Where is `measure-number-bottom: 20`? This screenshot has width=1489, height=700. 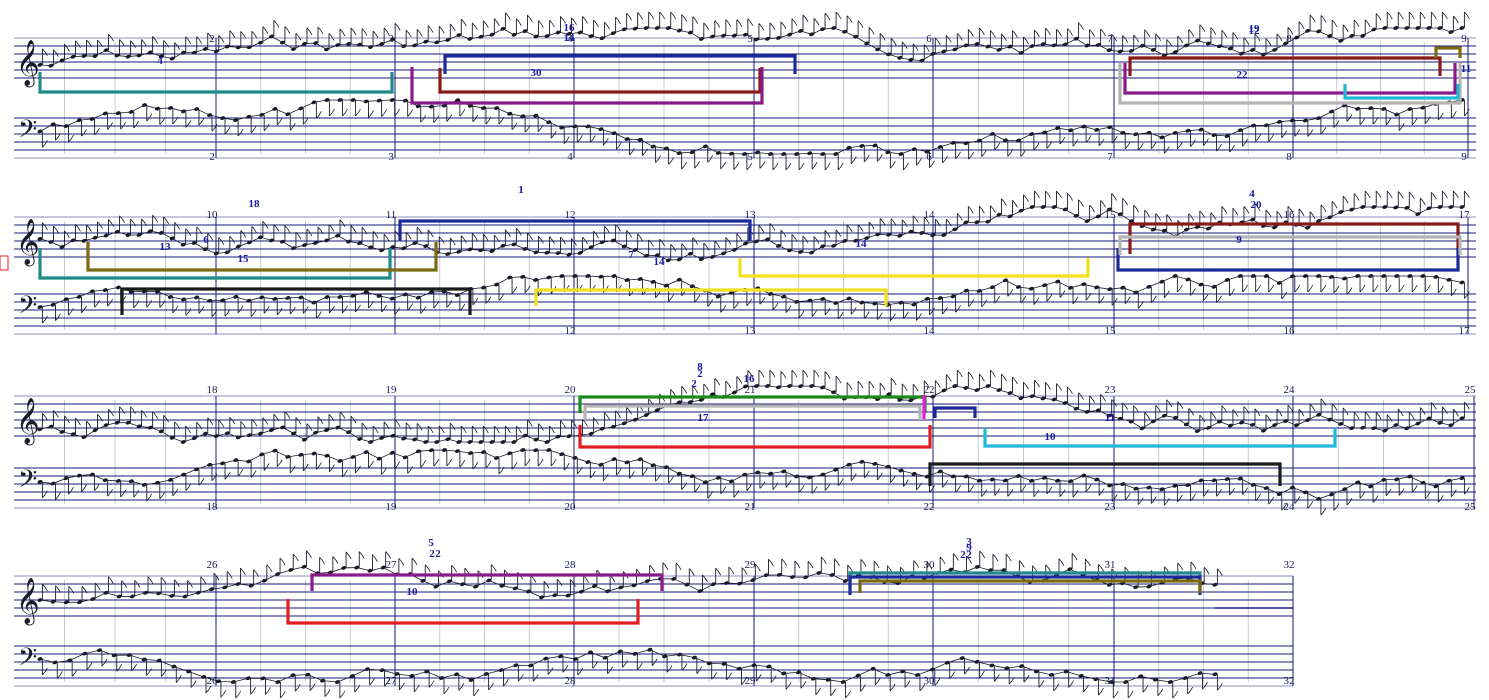
measure-number-bottom: 20 is located at coordinates (571, 507).